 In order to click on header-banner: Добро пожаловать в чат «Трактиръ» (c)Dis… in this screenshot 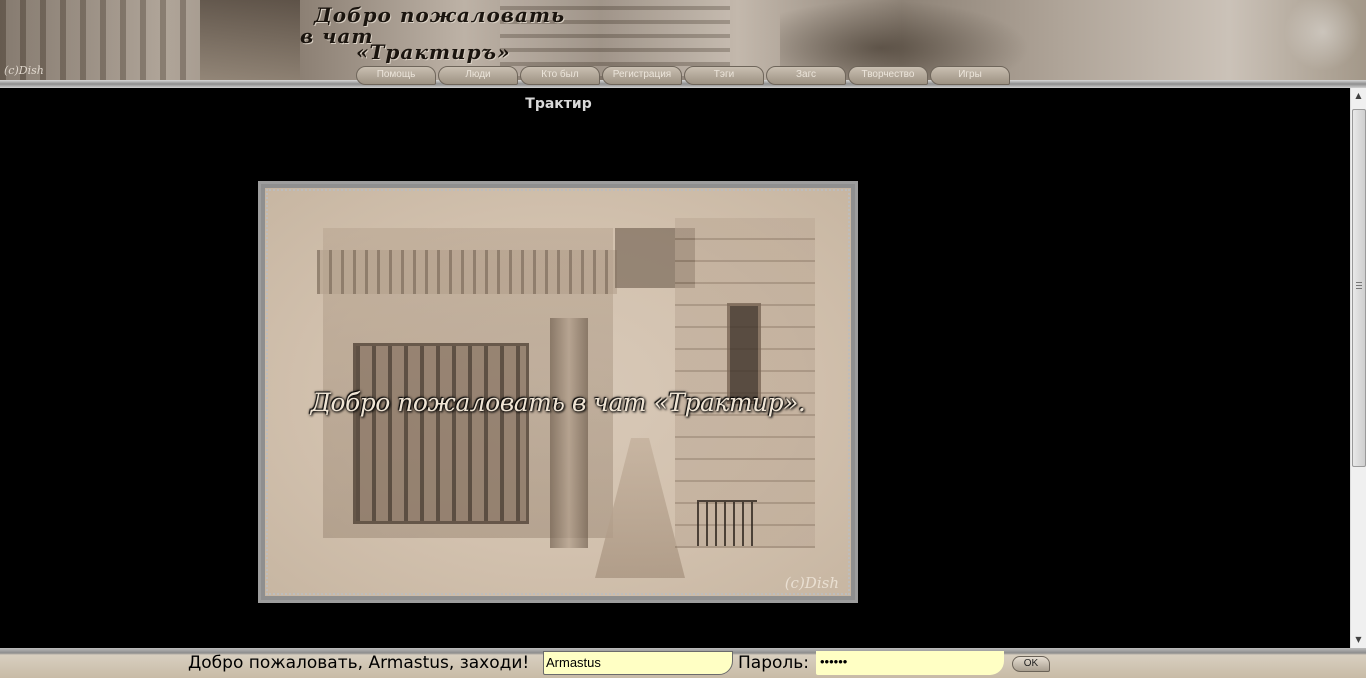, I will do `click(683, 44)`.